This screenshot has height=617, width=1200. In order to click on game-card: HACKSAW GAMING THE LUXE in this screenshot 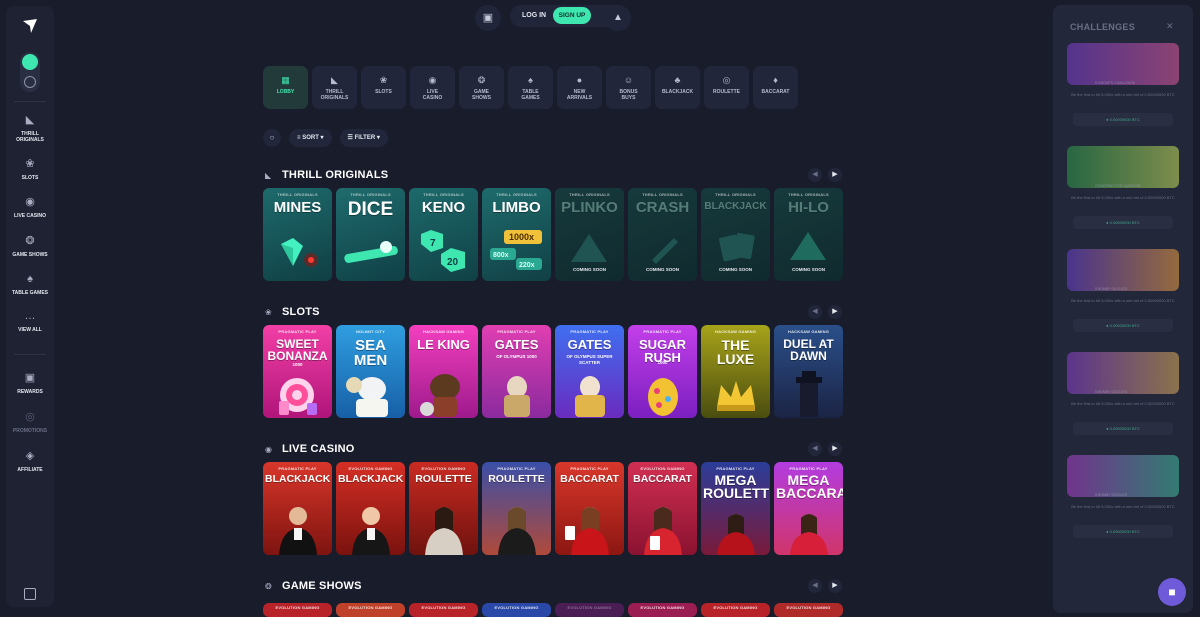, I will do `click(735, 371)`.